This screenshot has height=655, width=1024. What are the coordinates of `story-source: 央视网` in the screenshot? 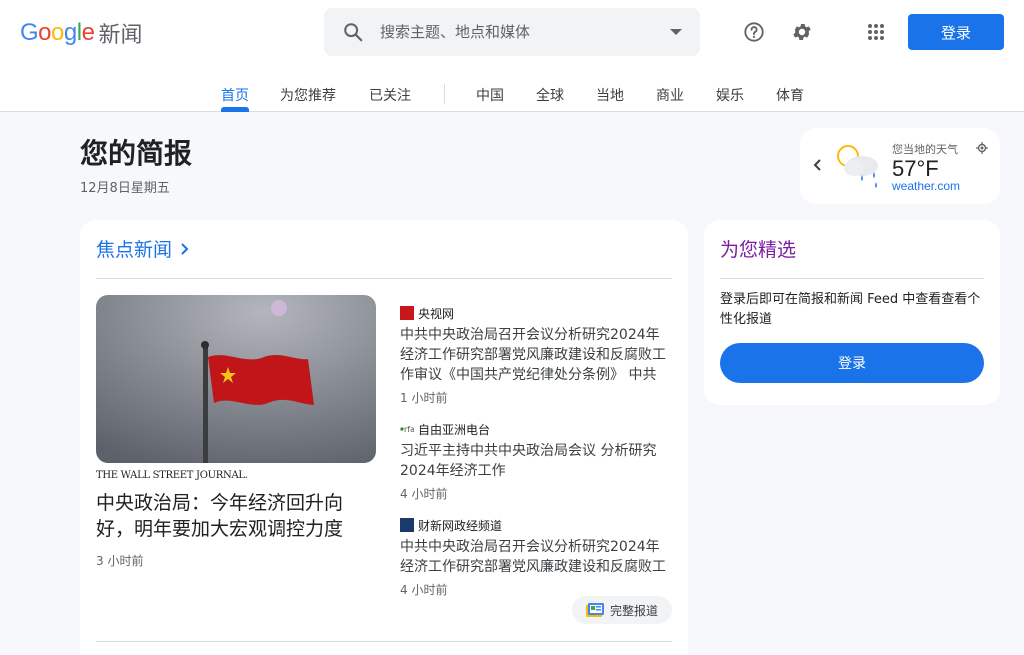 It's located at (436, 313).